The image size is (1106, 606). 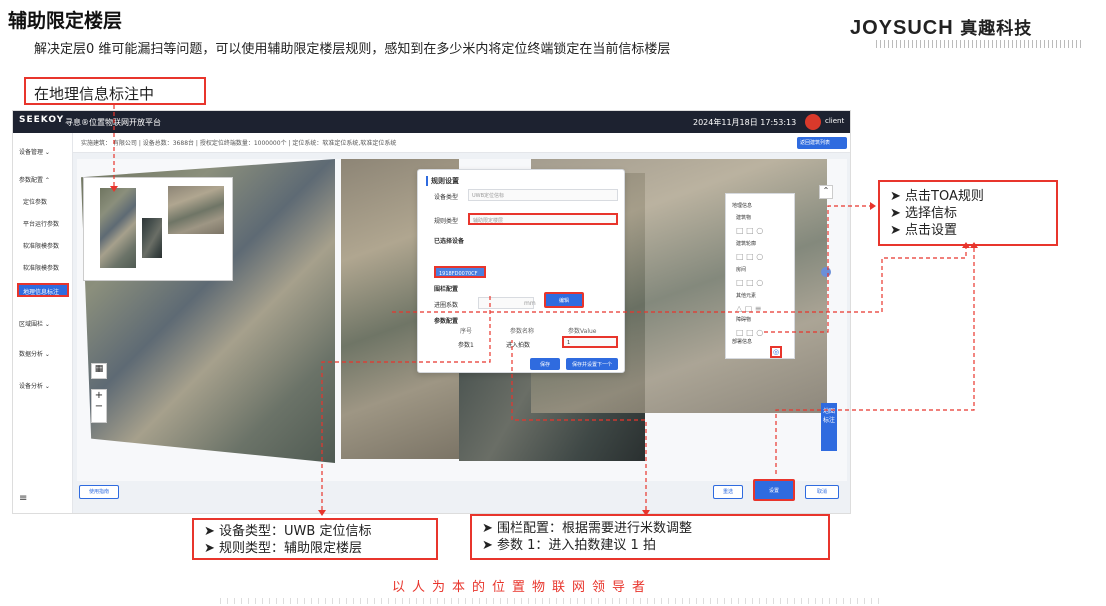 What do you see at coordinates (406, 403) in the screenshot?
I see `arrow-bottom-left-to-dialog` at bounding box center [406, 403].